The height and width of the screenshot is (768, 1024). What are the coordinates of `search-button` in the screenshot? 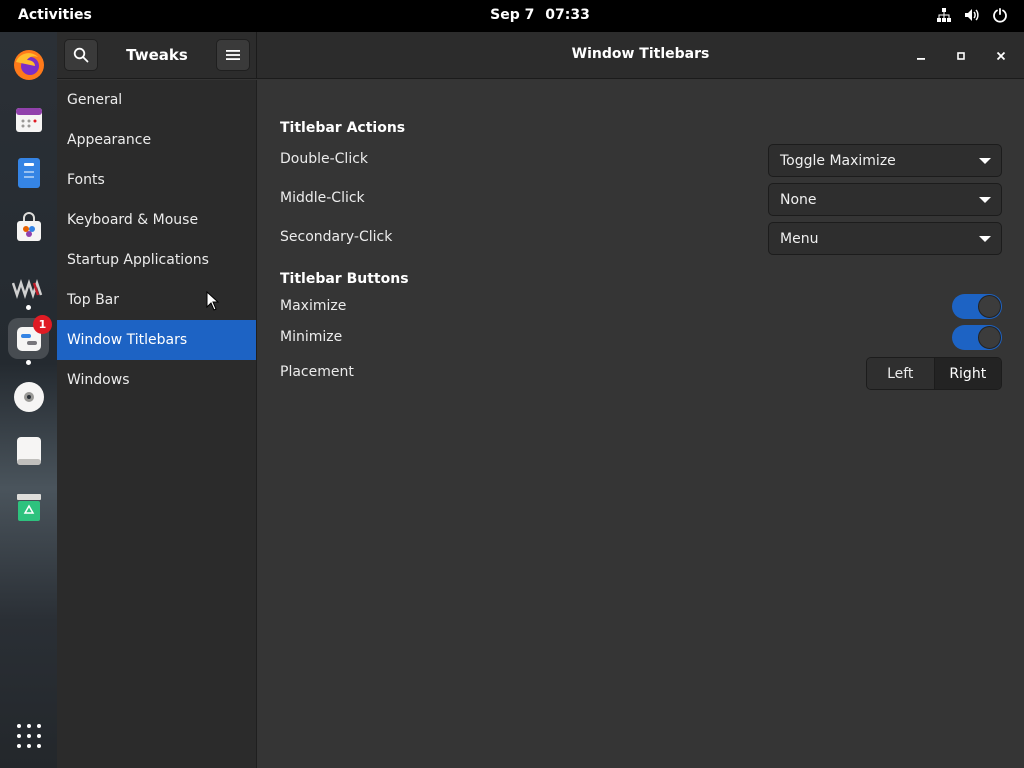 It's located at (81, 55).